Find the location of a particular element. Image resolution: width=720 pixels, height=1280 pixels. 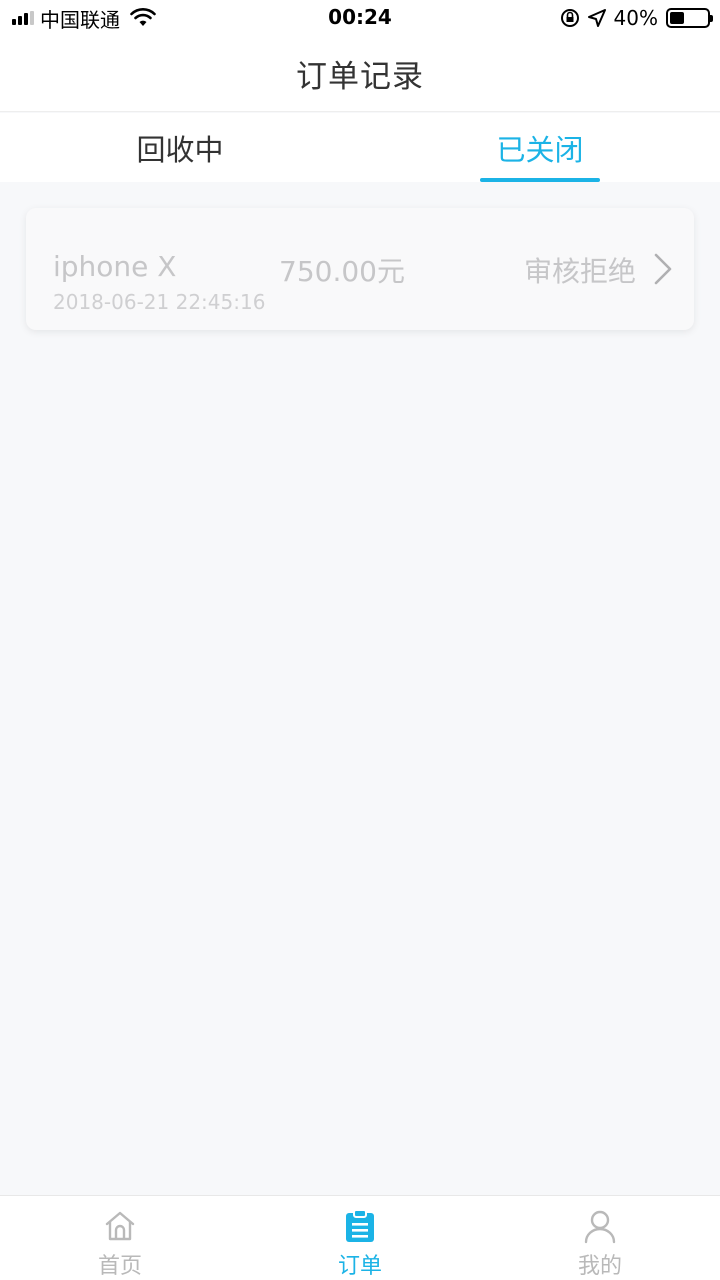

order-product-name: iphone X is located at coordinates (115, 266).